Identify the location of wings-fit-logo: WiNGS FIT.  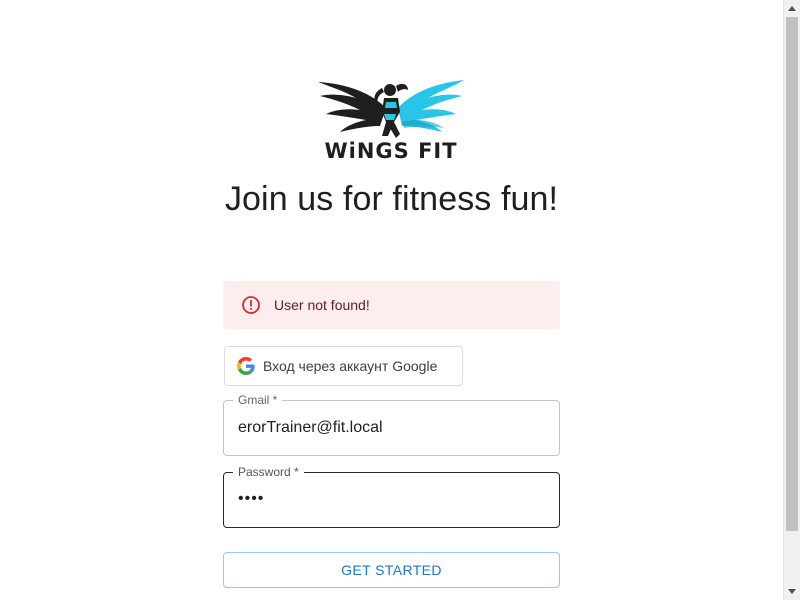
(391, 121).